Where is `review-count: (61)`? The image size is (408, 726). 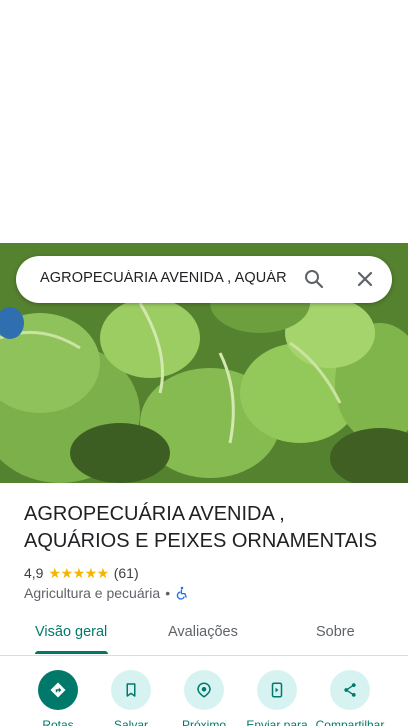
review-count: (61) is located at coordinates (126, 573).